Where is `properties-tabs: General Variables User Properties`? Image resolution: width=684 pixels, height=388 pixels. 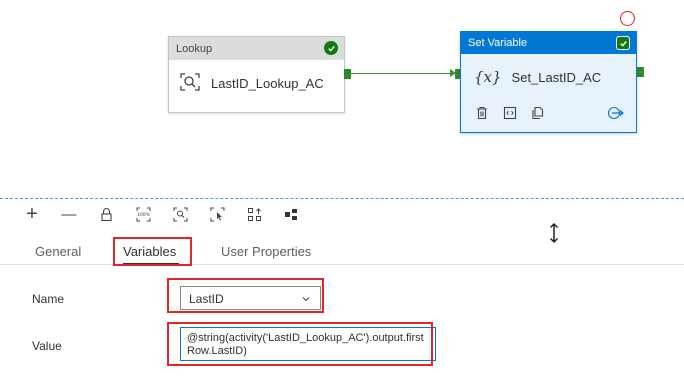
properties-tabs: General Variables User Properties is located at coordinates (342, 250).